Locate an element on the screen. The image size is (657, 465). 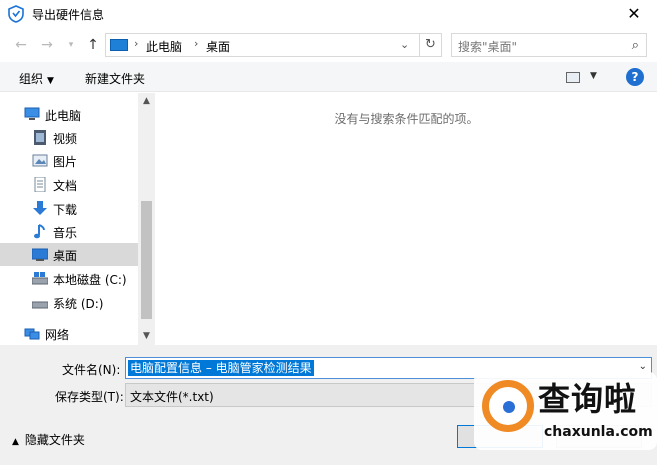
watermark-url: chaxunla.com is located at coordinates (598, 432).